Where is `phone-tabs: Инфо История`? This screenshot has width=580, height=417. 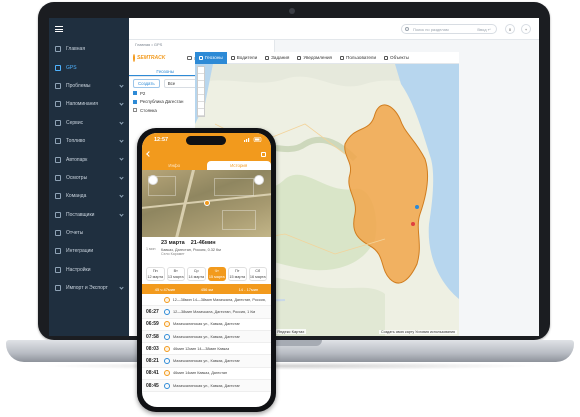
phone-tabs: Инфо История is located at coordinates (206, 165).